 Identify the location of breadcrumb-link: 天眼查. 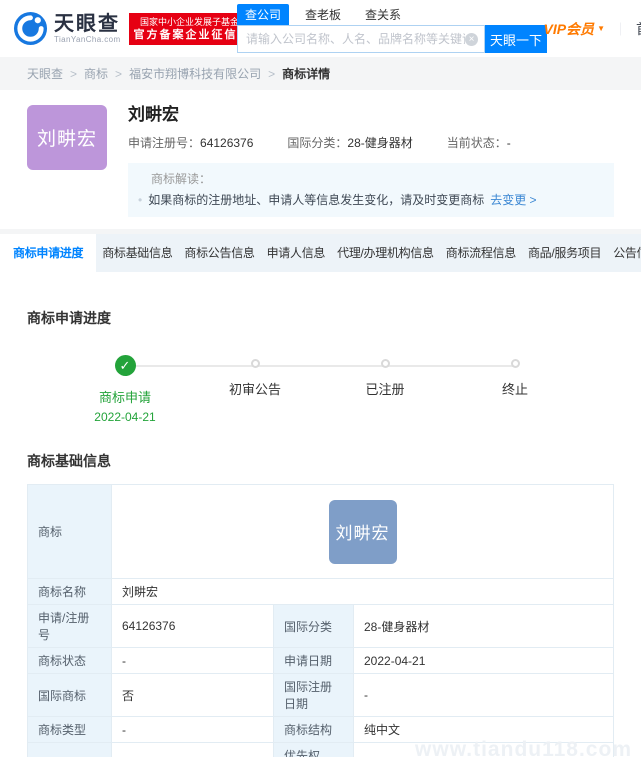
(45, 73).